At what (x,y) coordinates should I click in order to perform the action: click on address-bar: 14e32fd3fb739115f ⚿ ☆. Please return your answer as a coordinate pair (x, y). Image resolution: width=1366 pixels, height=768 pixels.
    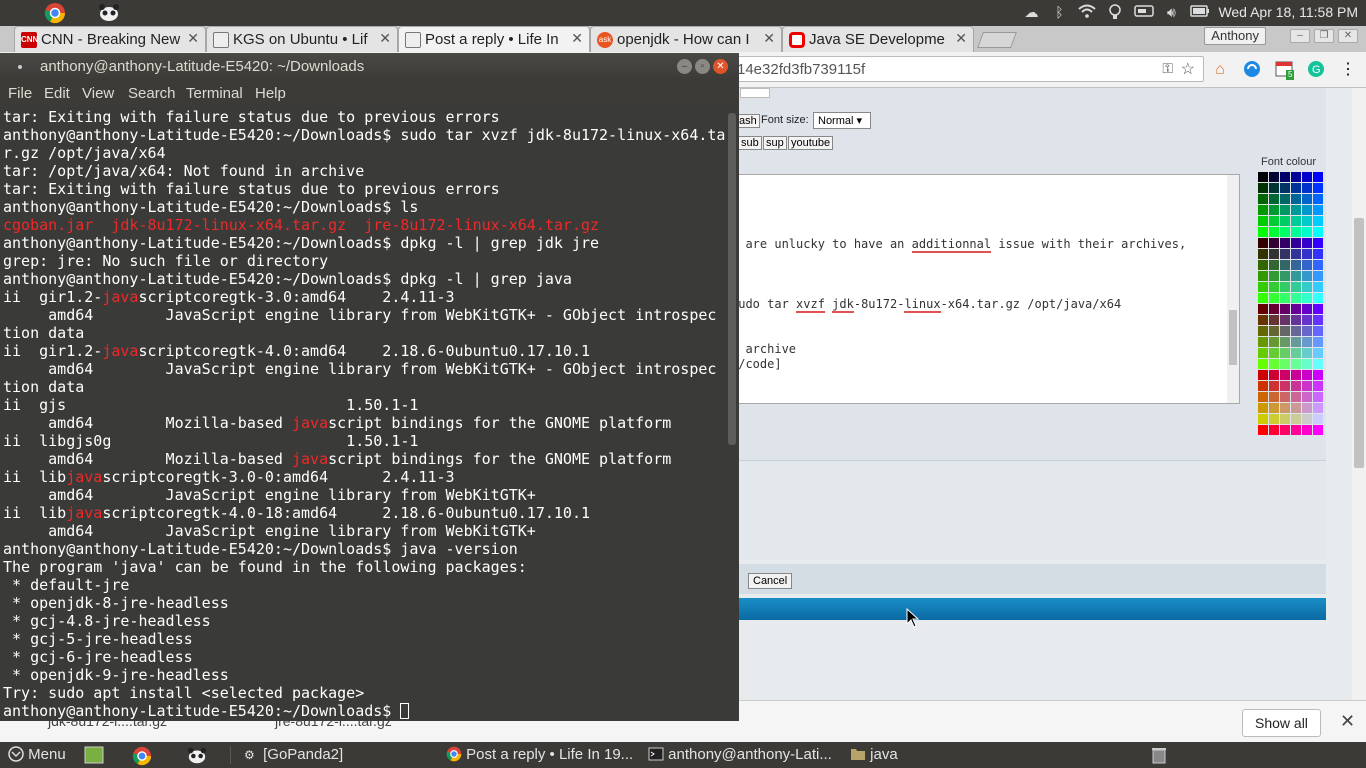
    Looking at the image, I should click on (967, 69).